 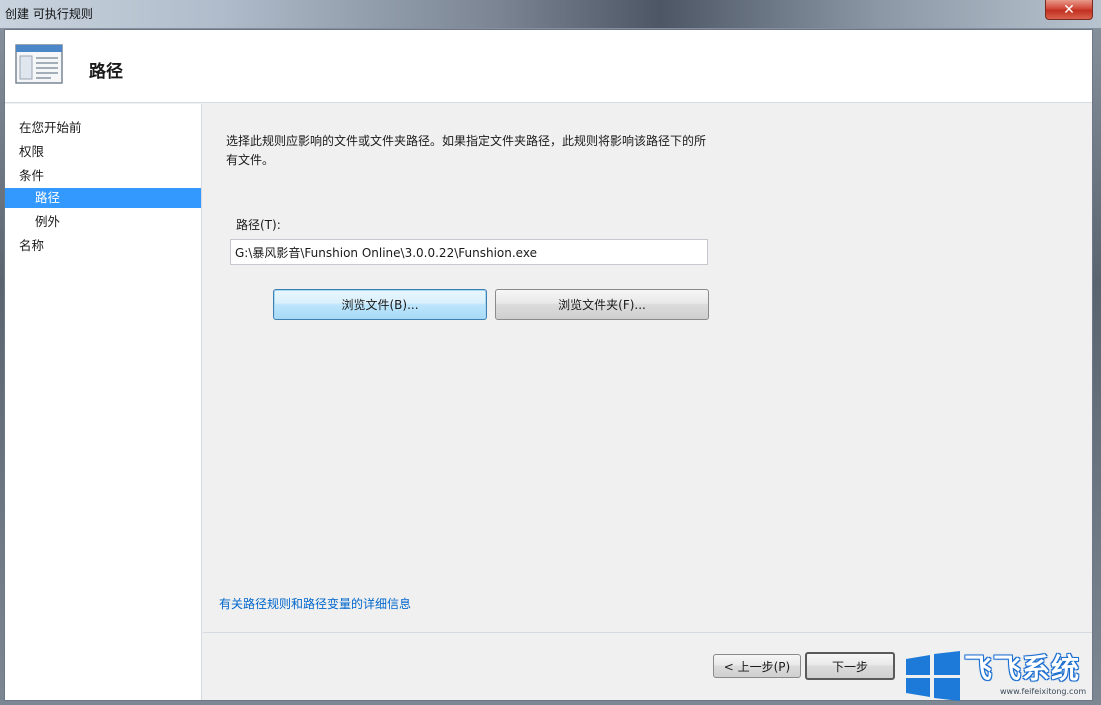 What do you see at coordinates (250, 160) in the screenshot?
I see `description-line-2: 有文件。` at bounding box center [250, 160].